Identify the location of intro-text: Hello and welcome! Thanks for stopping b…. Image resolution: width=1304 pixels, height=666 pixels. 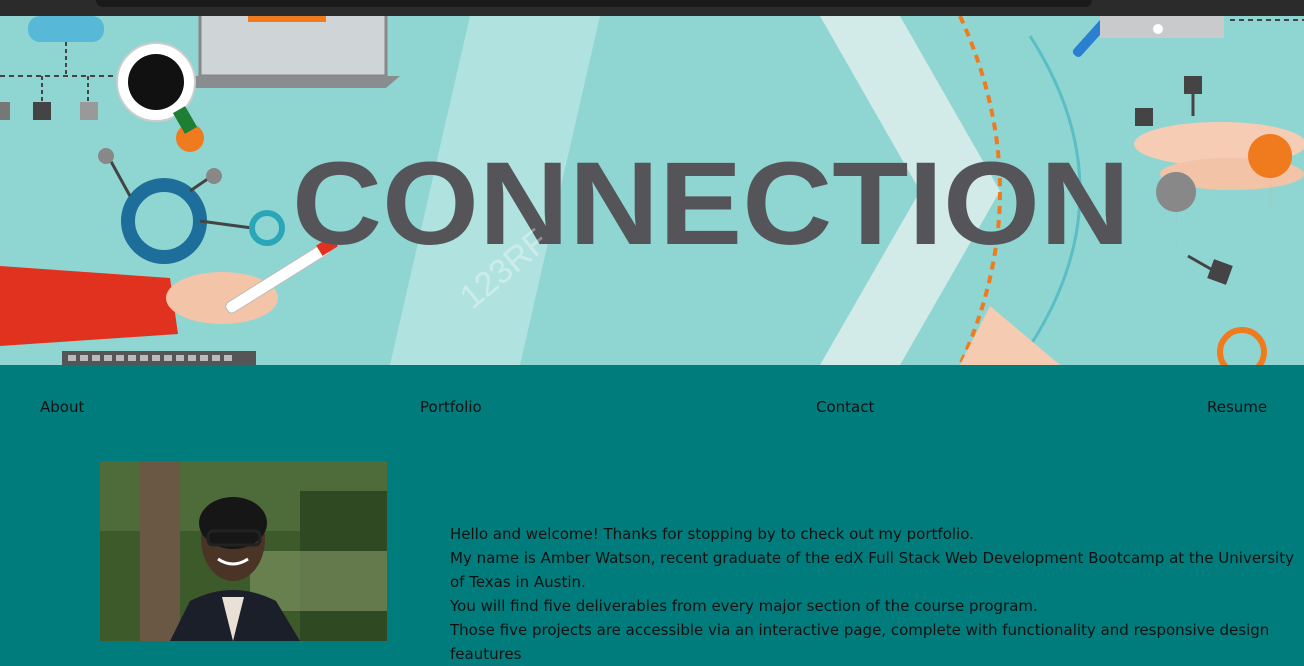
(876, 594).